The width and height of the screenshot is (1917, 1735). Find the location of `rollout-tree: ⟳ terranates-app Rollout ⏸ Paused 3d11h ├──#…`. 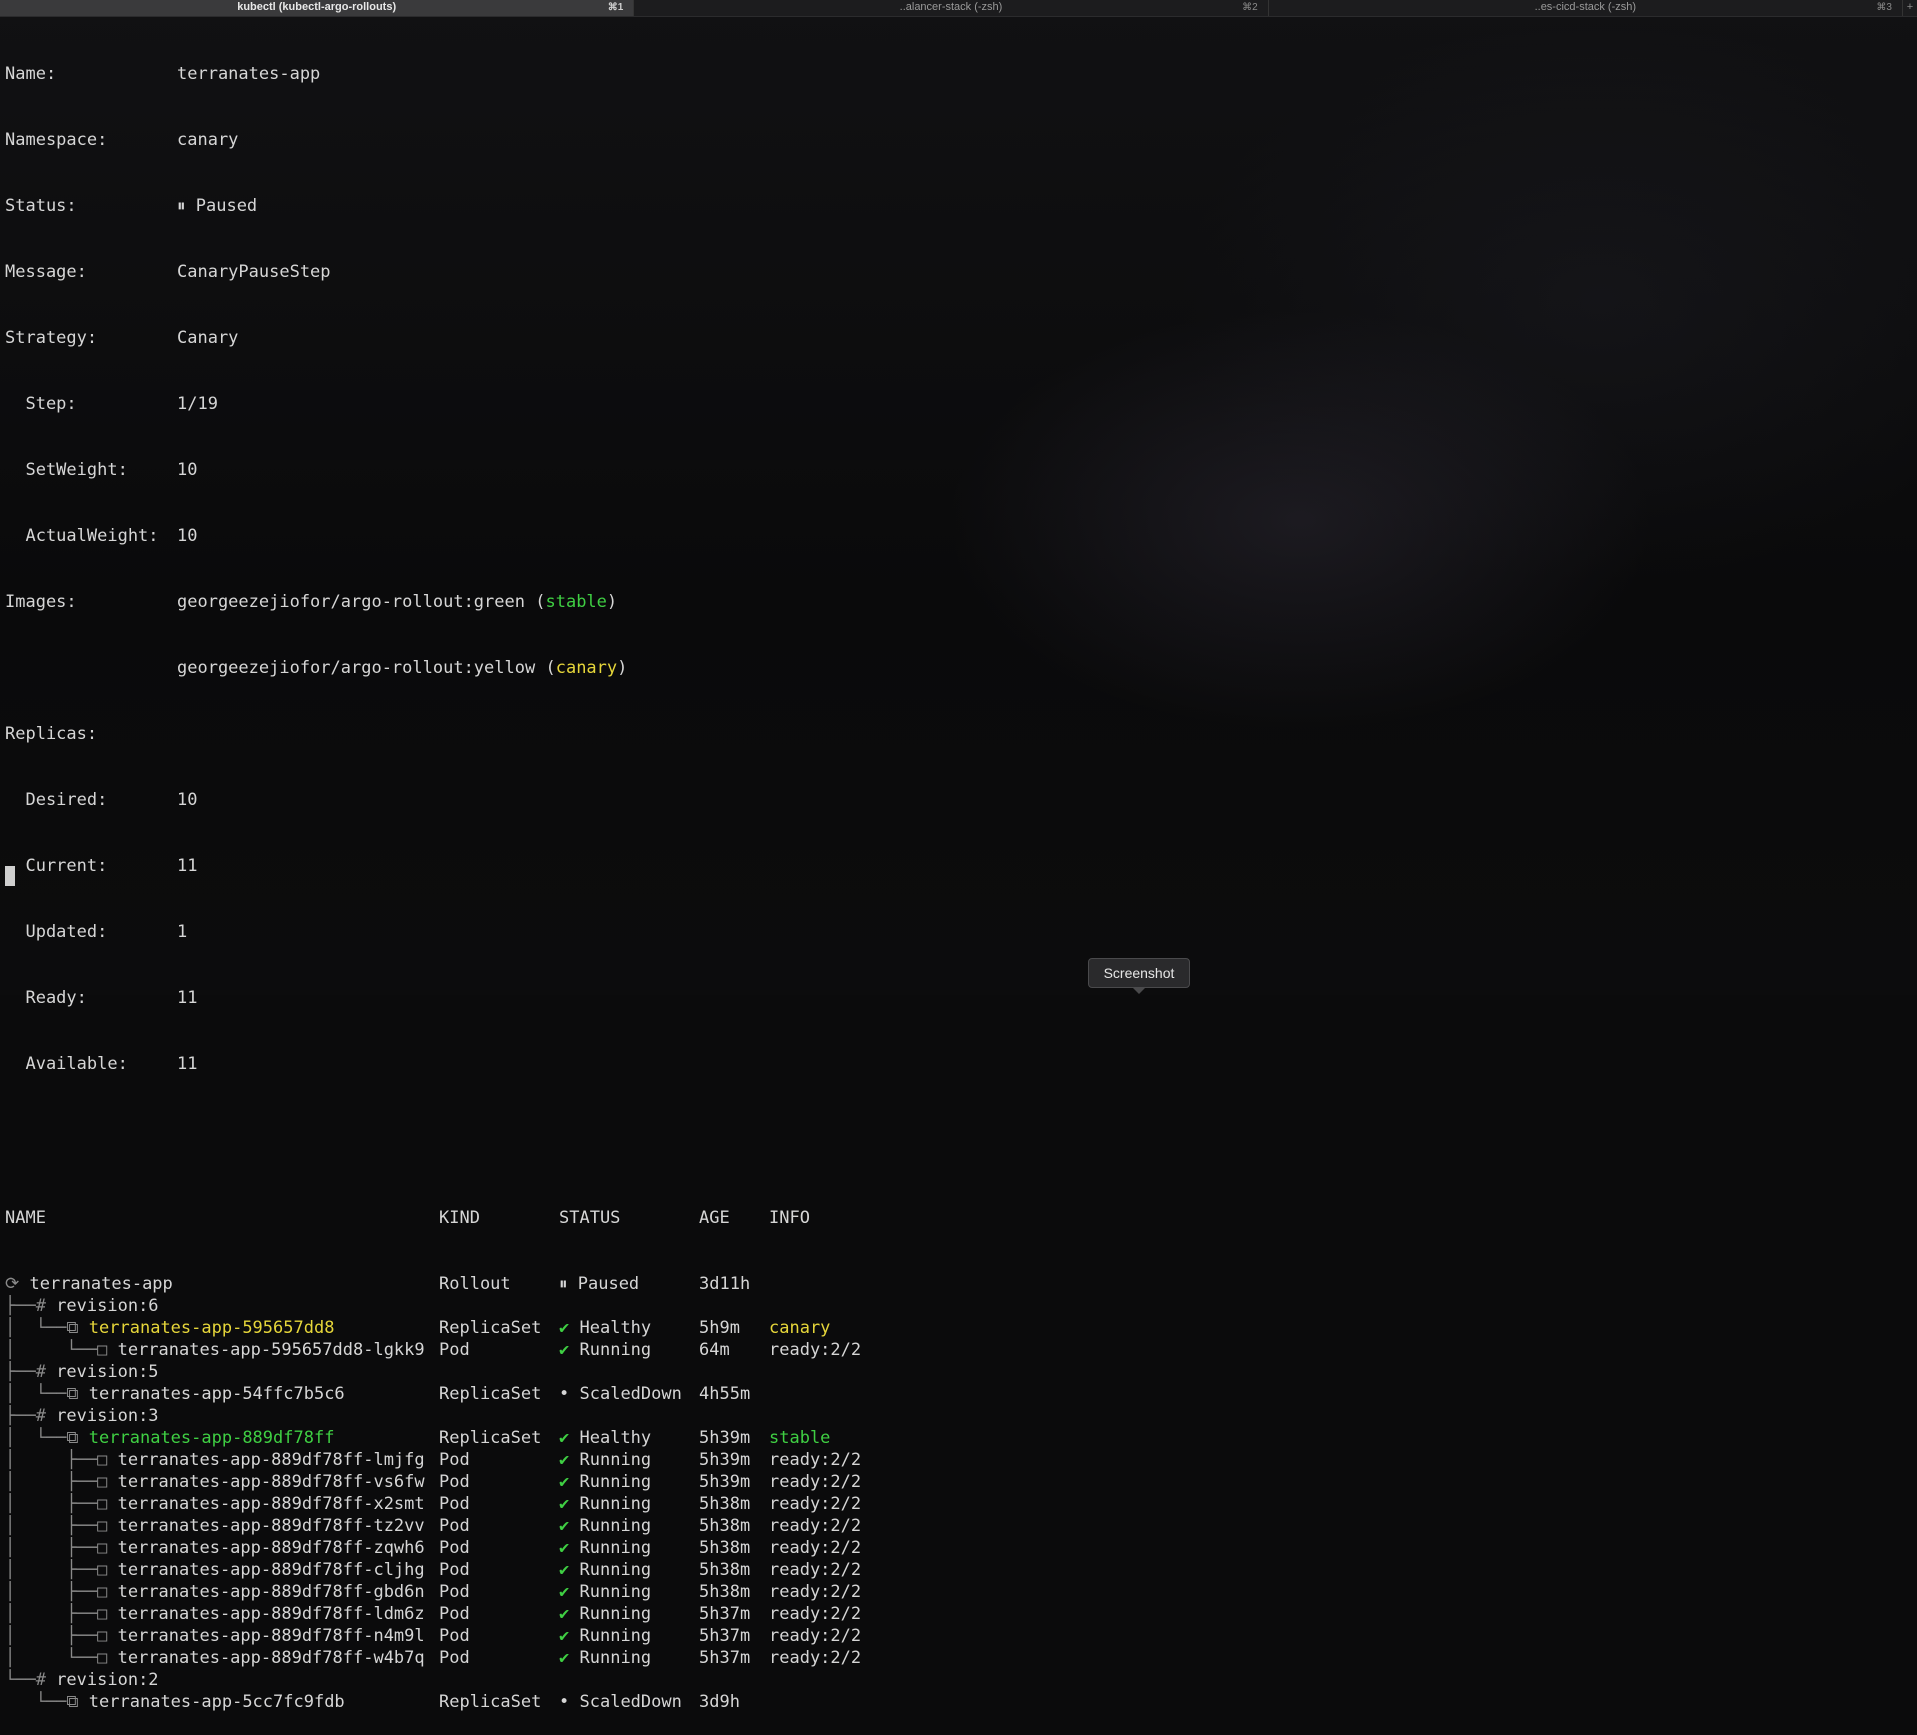

rollout-tree: ⟳ terranates-app Rollout ⏸ Paused 3d11h ├──#… is located at coordinates (505, 1493).